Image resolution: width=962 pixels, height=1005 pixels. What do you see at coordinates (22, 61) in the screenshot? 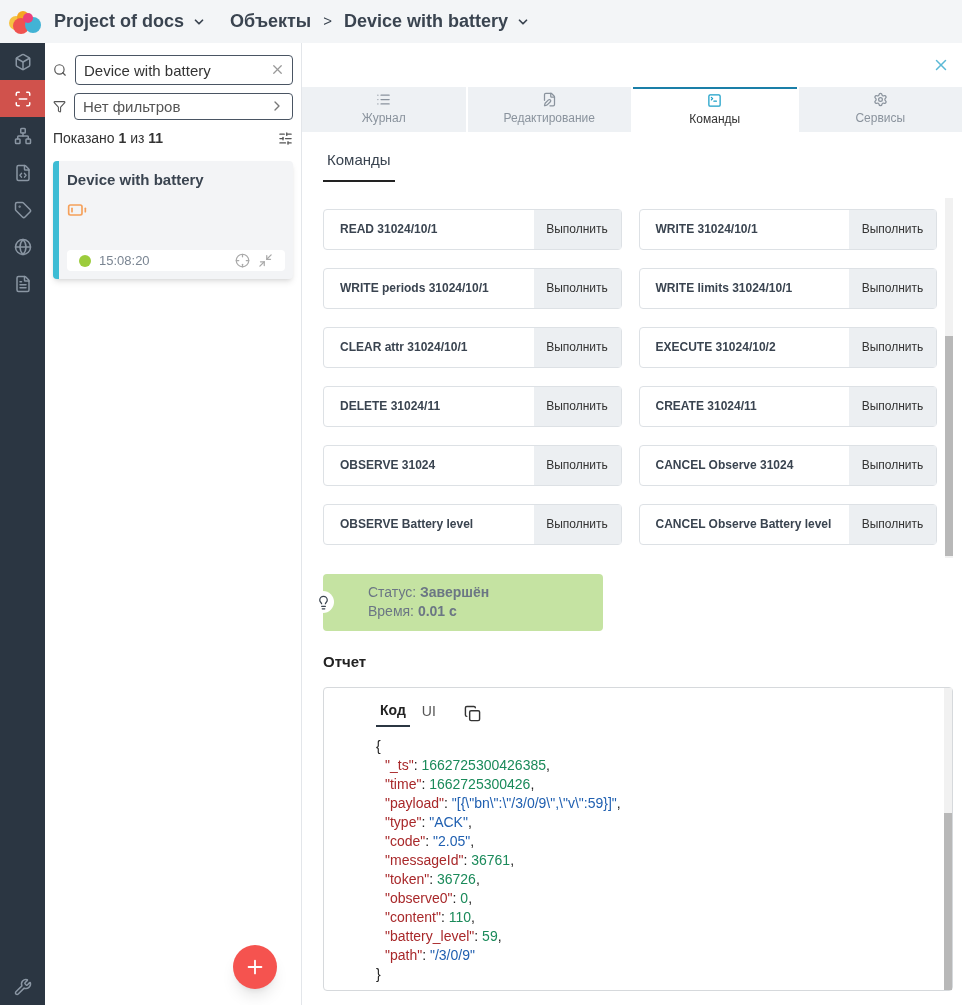
I see `cube-icon` at bounding box center [22, 61].